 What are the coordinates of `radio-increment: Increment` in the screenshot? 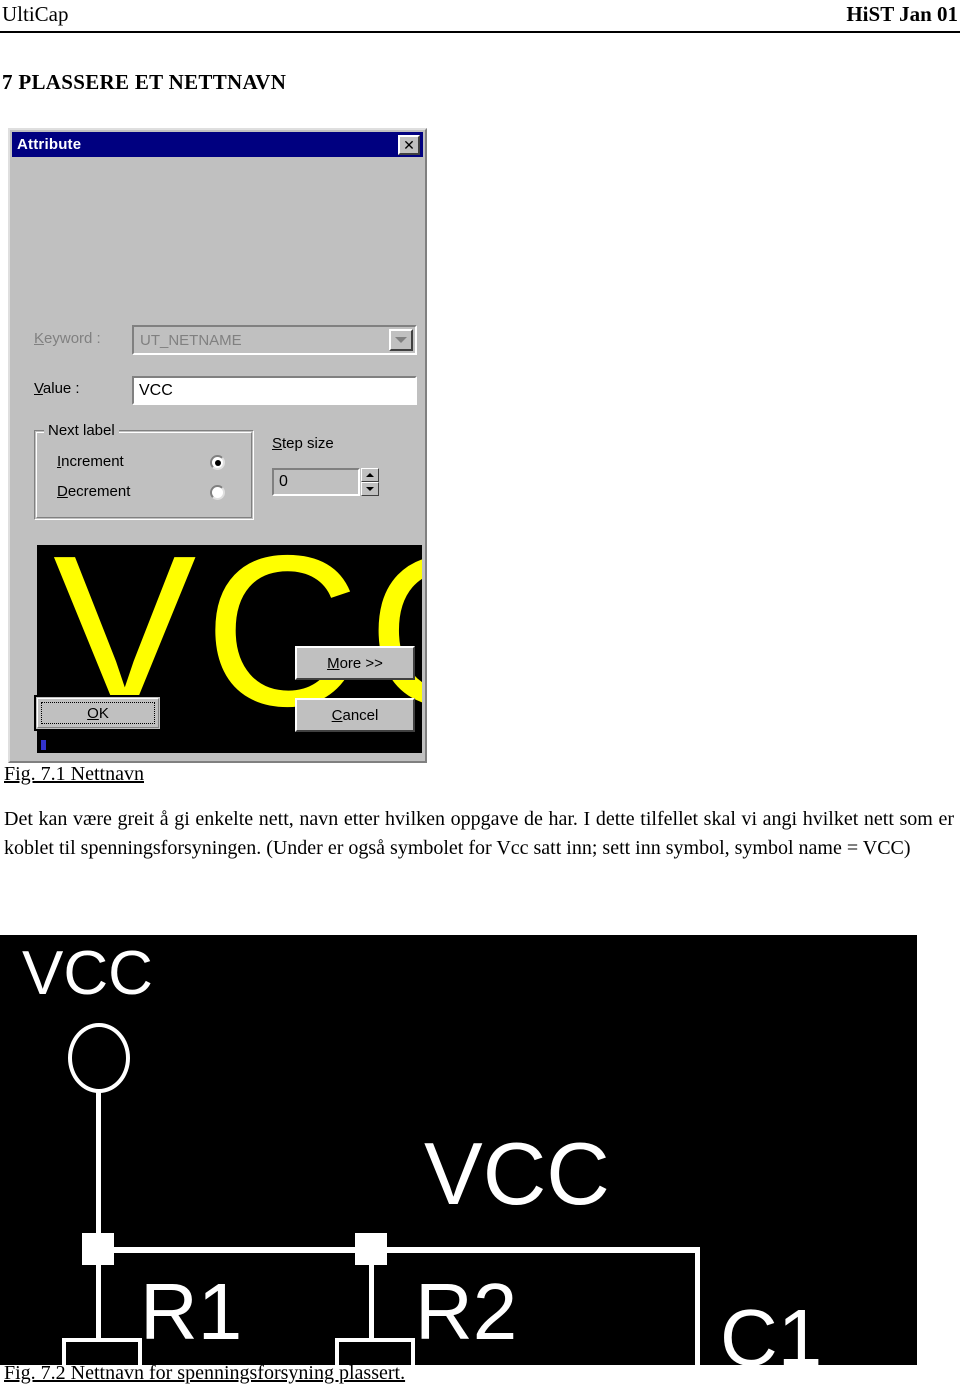 It's located at (90, 461).